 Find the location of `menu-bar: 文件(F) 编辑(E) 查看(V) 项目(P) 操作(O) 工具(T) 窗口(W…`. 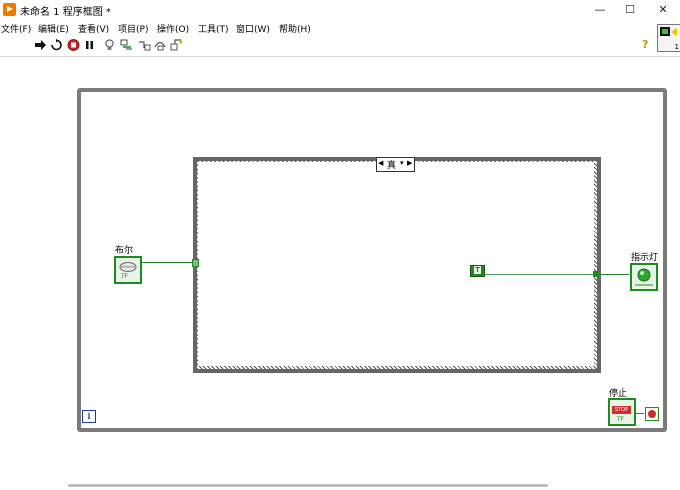

menu-bar: 文件(F) 编辑(E) 查看(V) 项目(P) 操作(O) 工具(T) 窗口(W… is located at coordinates (325, 27).